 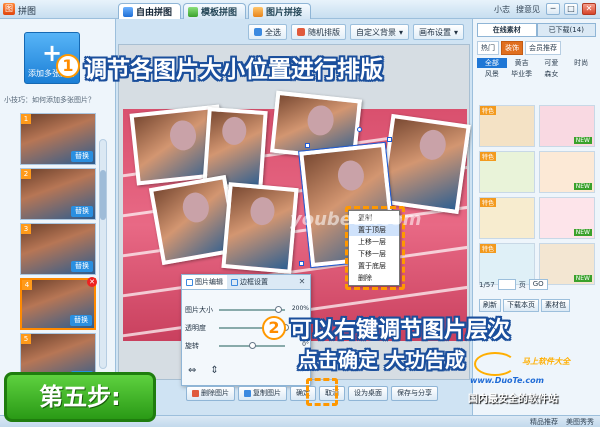 What do you see at coordinates (192, 370) in the screenshot?
I see `flip-horizontal-icon: ⇔` at bounding box center [192, 370].